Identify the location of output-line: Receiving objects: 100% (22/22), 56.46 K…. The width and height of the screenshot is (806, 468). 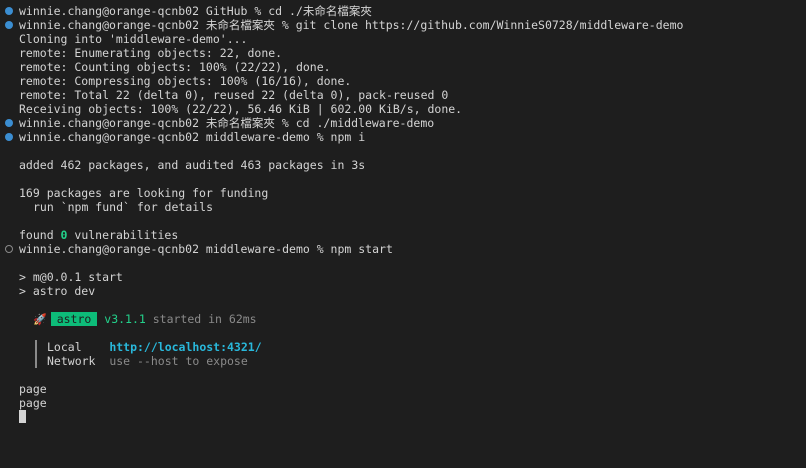
(403, 109).